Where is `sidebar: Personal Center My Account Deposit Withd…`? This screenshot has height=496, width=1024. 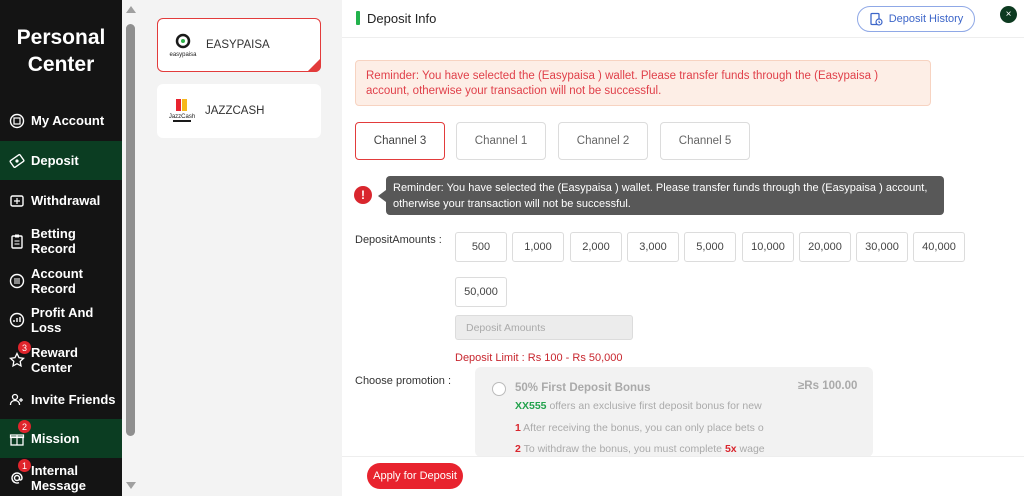 sidebar: Personal Center My Account Deposit Withd… is located at coordinates (61, 248).